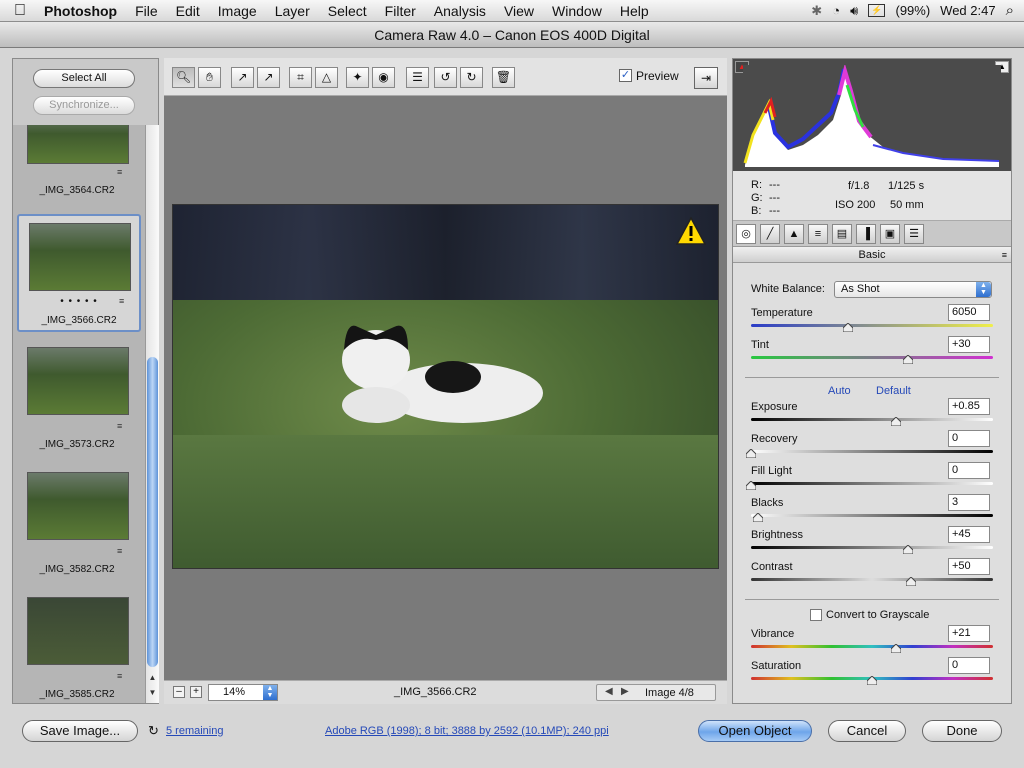 This screenshot has height=768, width=1024. I want to click on battery-icon: ⚡, so click(877, 10).